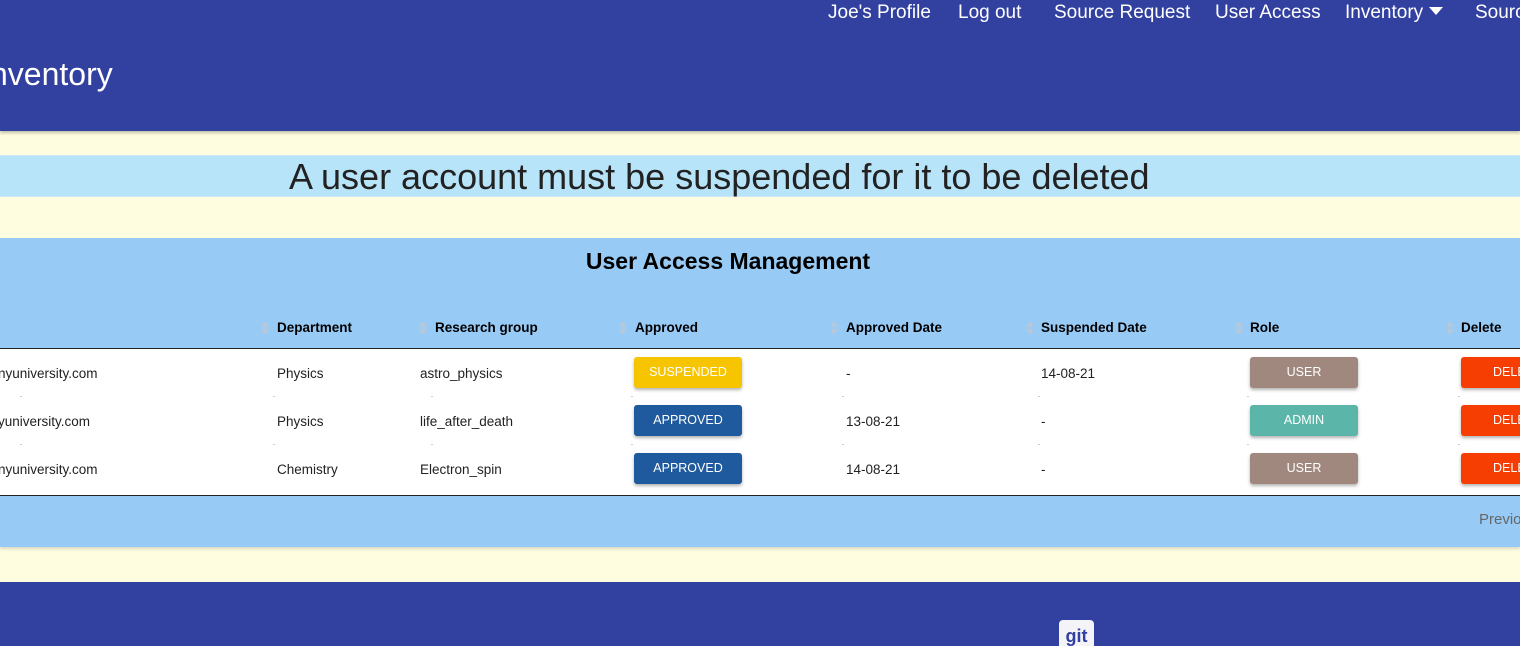  Describe the element at coordinates (1268, 13) in the screenshot. I see `nav-link-user-access: User Access` at that location.